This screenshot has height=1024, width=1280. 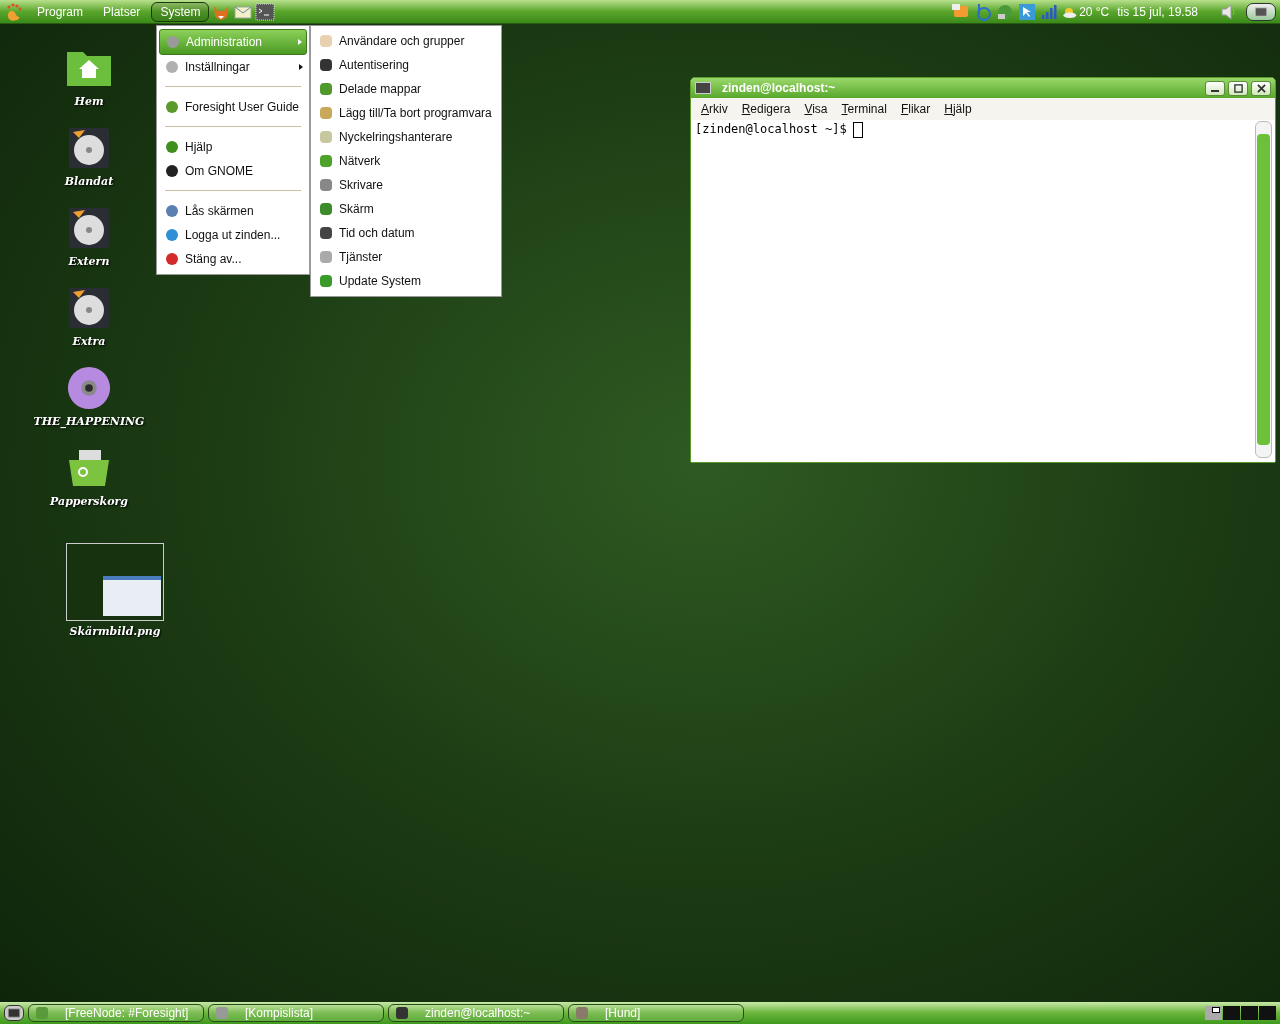 I want to click on minimize-icon, so click(x=1215, y=90).